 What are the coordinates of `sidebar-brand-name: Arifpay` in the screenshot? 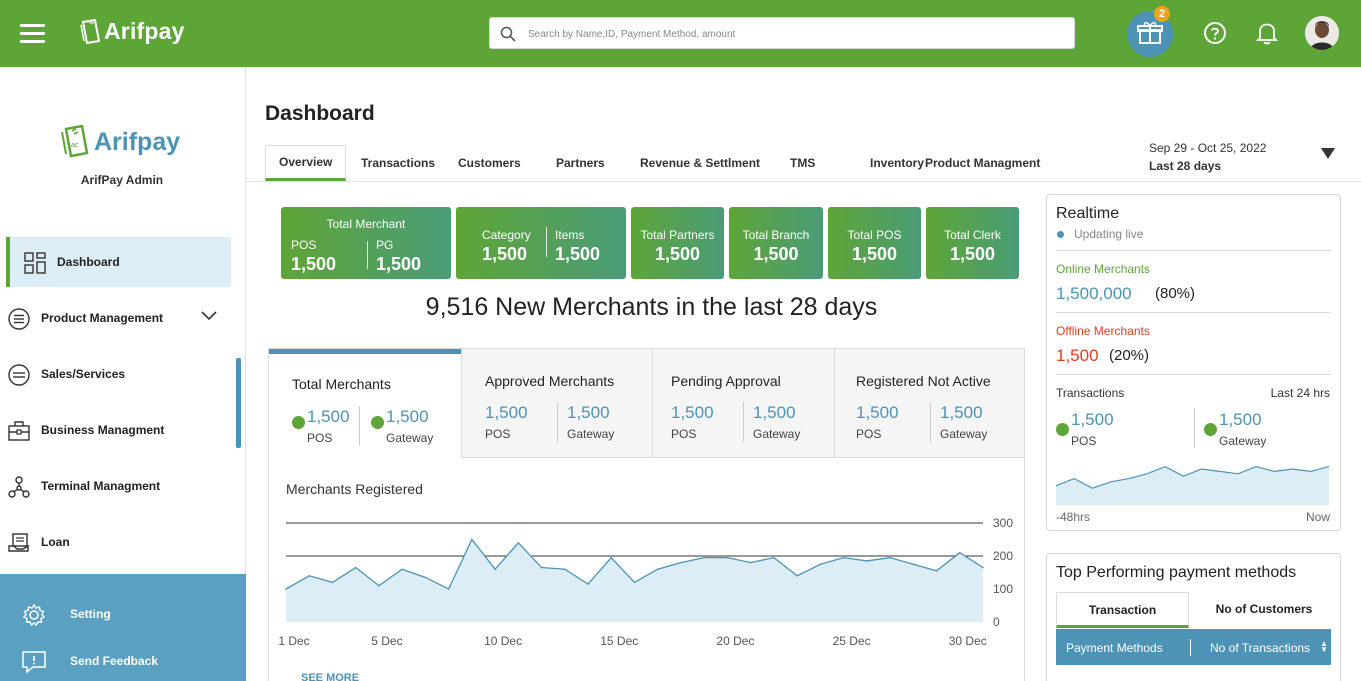 It's located at (137, 141).